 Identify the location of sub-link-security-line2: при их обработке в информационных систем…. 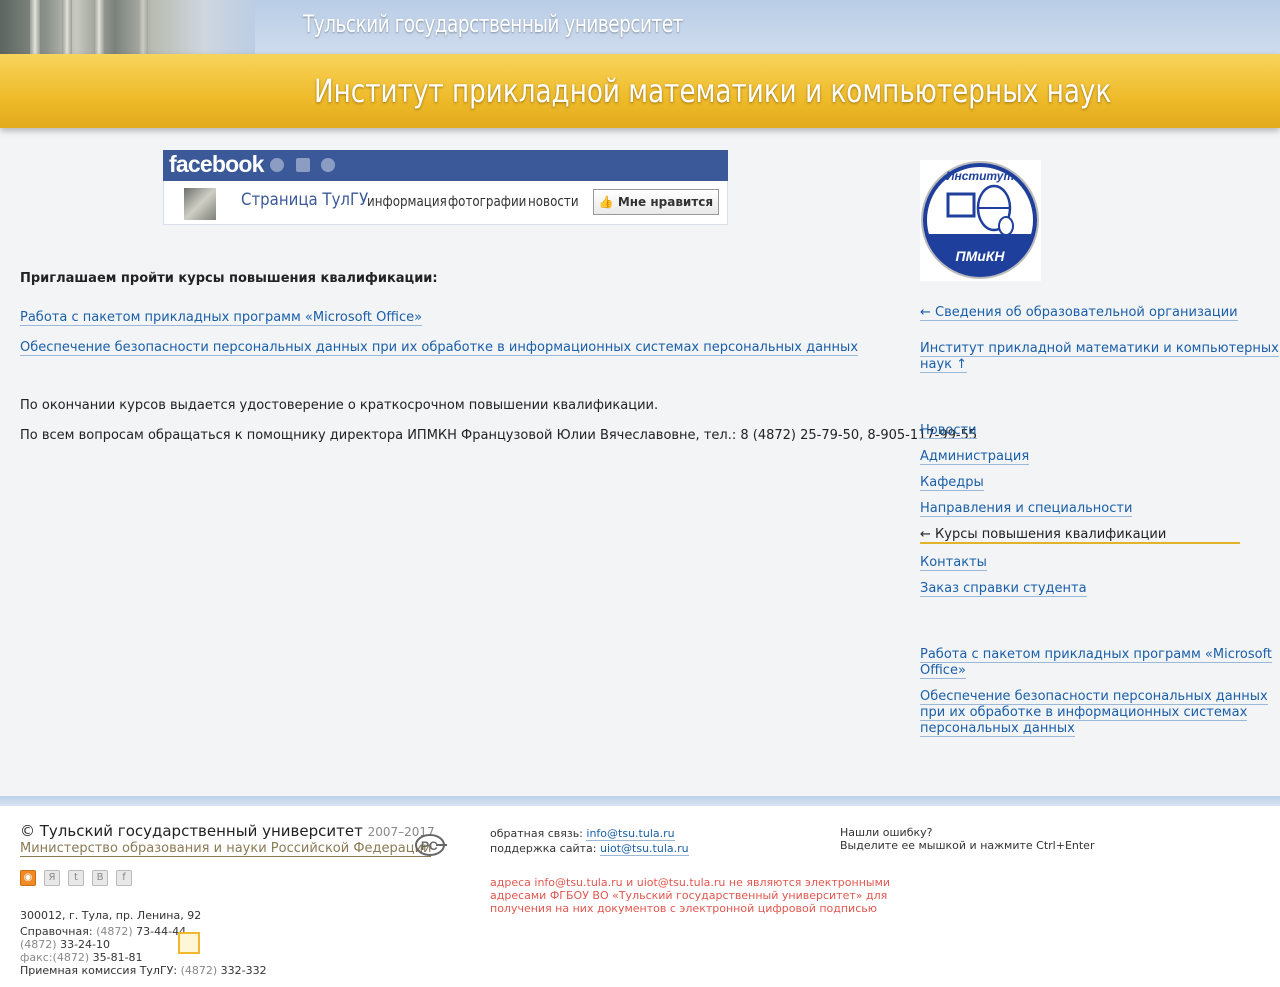
(1084, 713).